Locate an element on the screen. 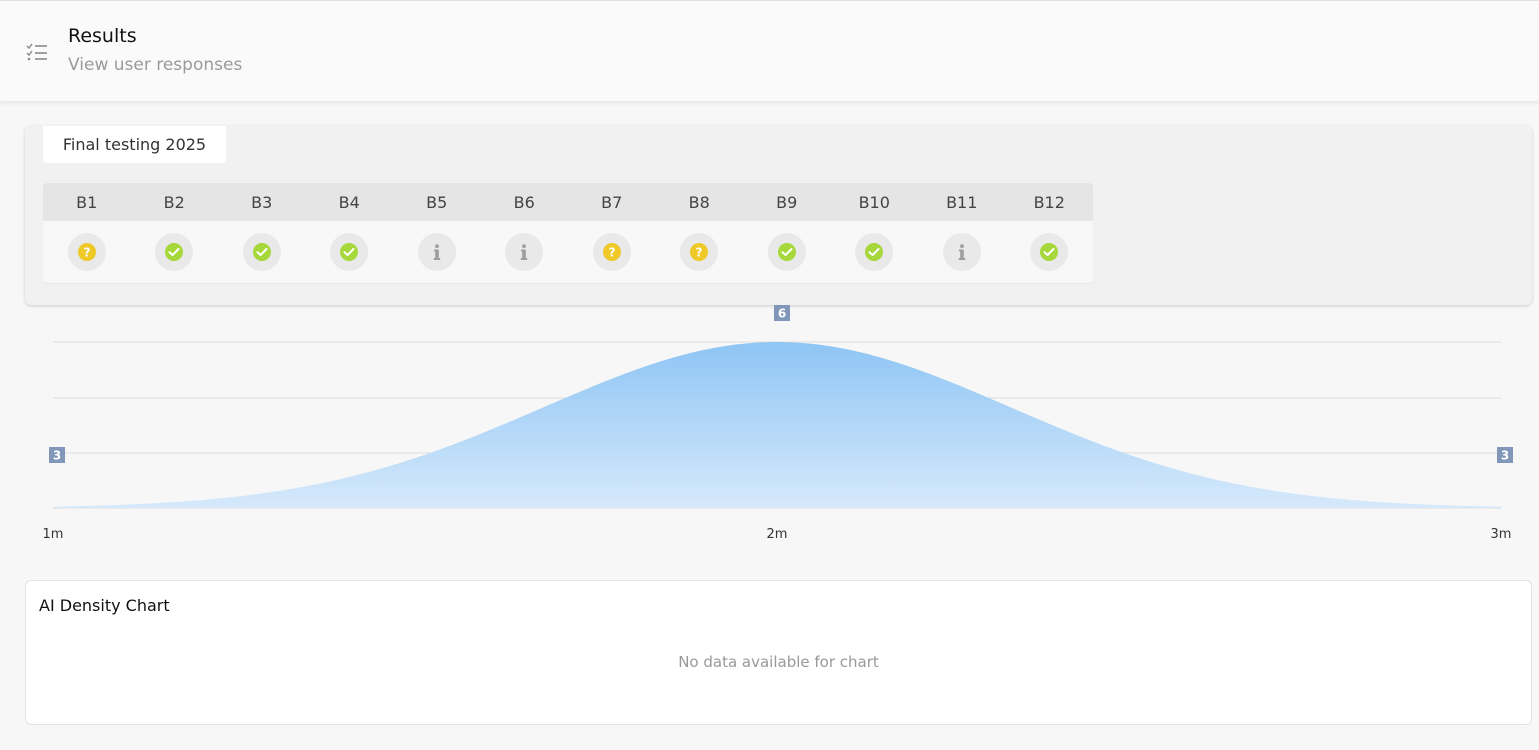 The width and height of the screenshot is (1539, 750). page-subtitle: View user responses is located at coordinates (155, 65).